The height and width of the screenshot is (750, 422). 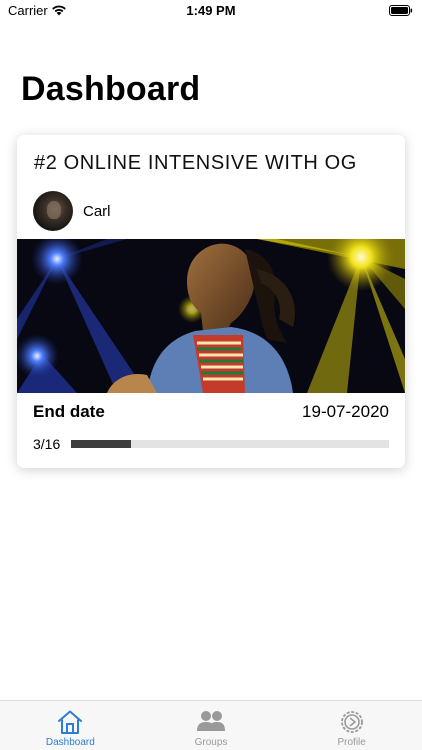 I want to click on groups-icon, so click(x=211, y=721).